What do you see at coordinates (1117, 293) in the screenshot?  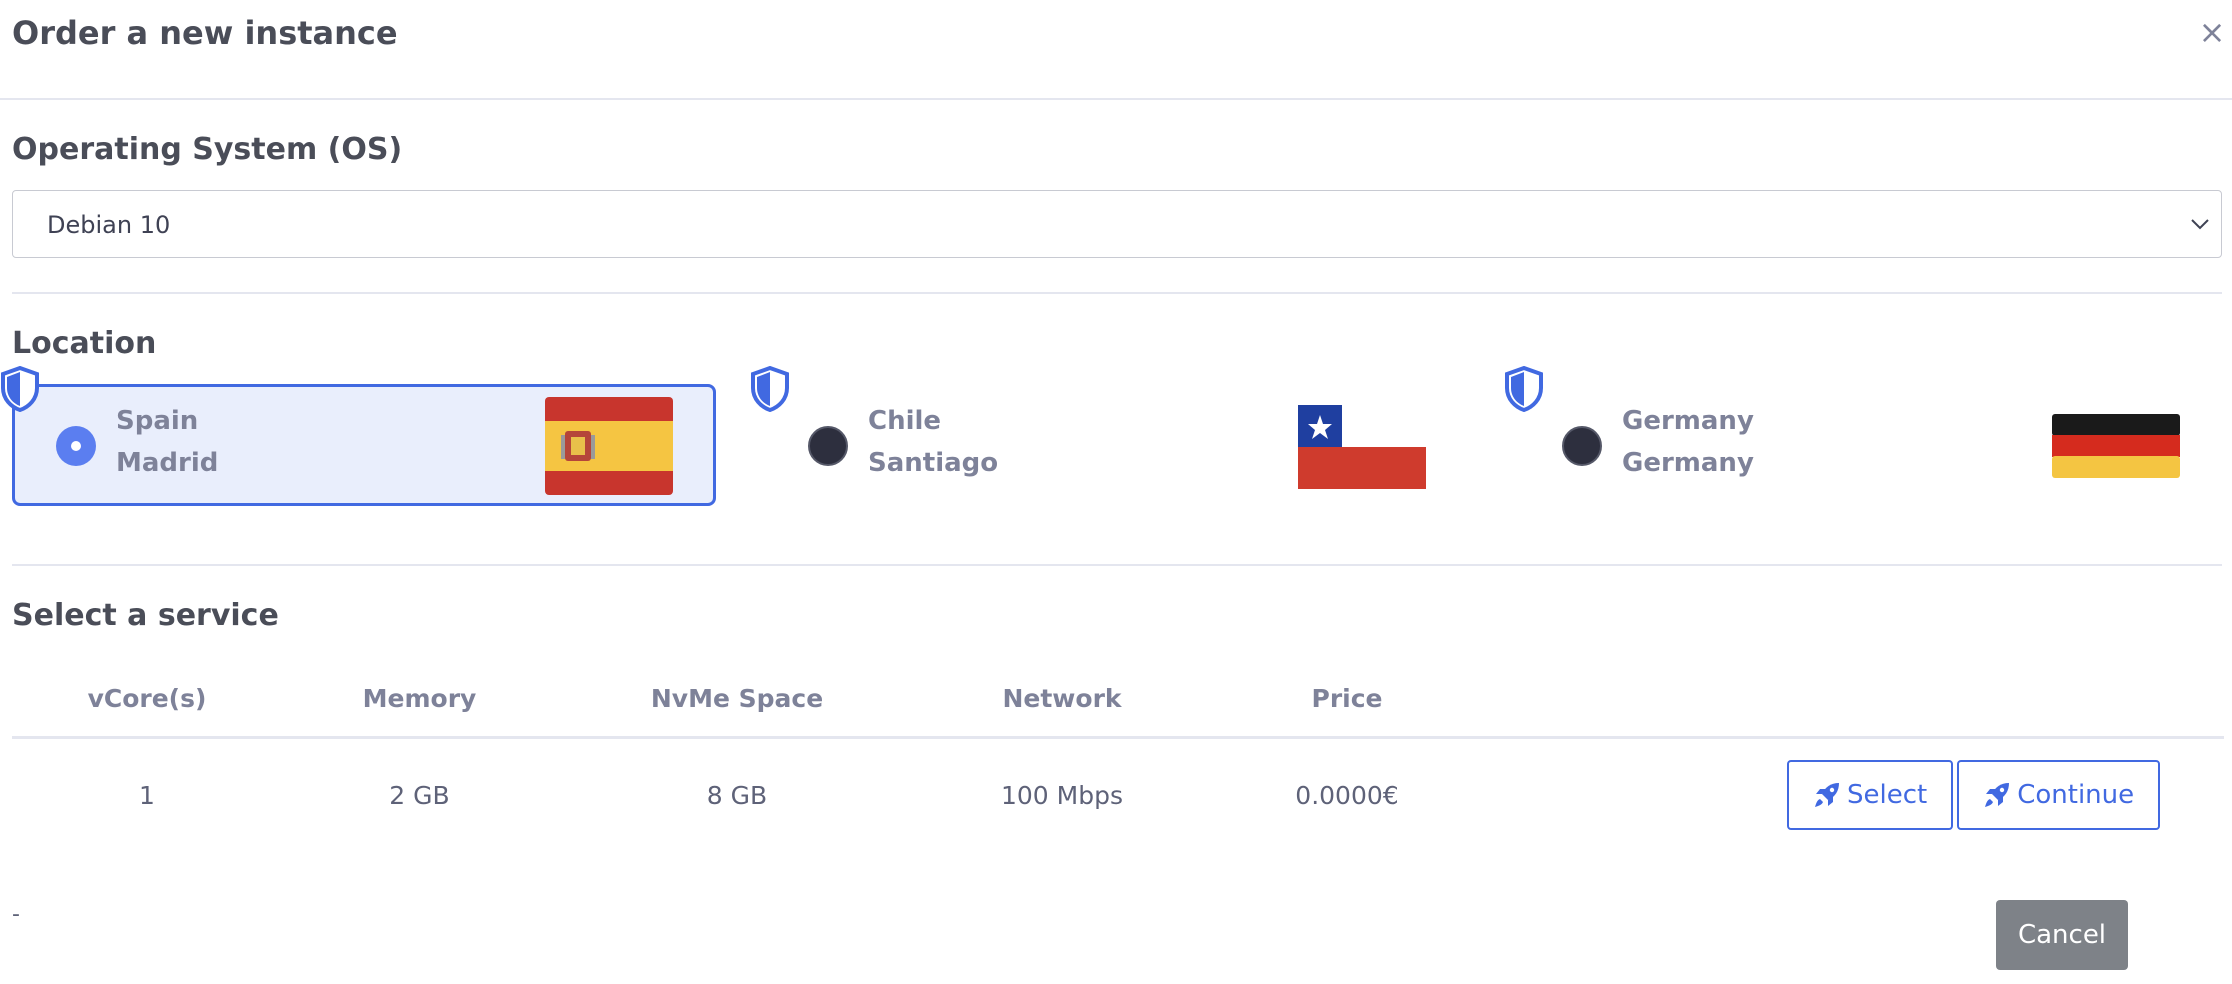 I see `os-divider` at bounding box center [1117, 293].